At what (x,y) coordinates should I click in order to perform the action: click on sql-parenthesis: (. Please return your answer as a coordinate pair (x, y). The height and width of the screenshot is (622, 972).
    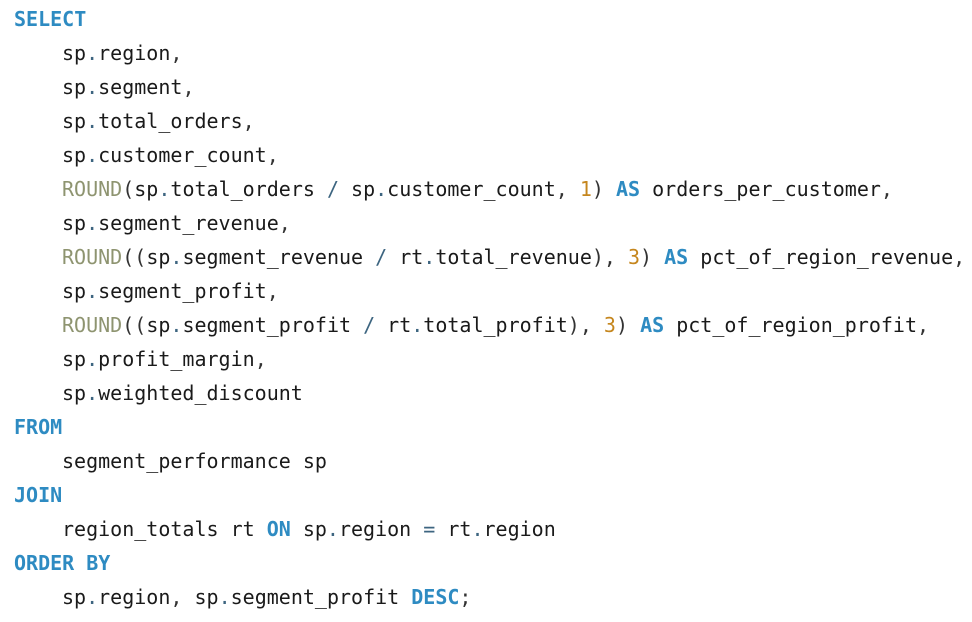
    Looking at the image, I should click on (128, 189).